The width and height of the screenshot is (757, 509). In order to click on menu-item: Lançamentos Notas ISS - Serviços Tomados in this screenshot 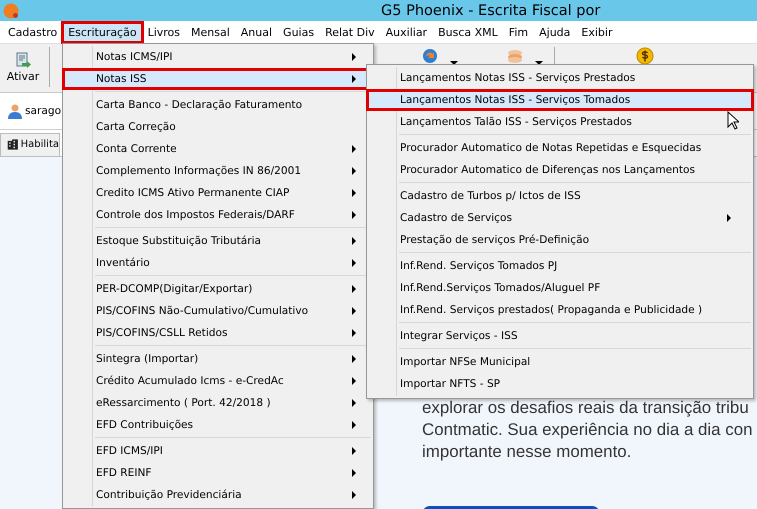, I will do `click(560, 100)`.